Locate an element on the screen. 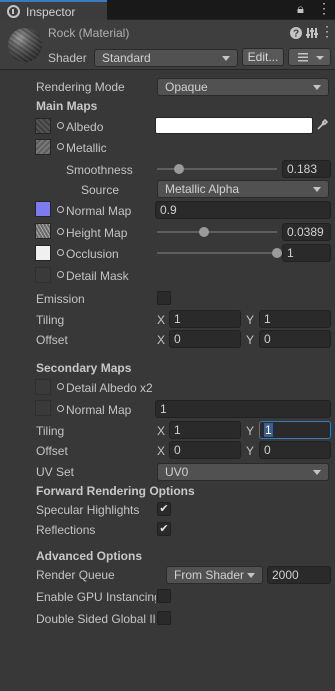 The width and height of the screenshot is (335, 691). main-offset-y-label: Y is located at coordinates (250, 340).